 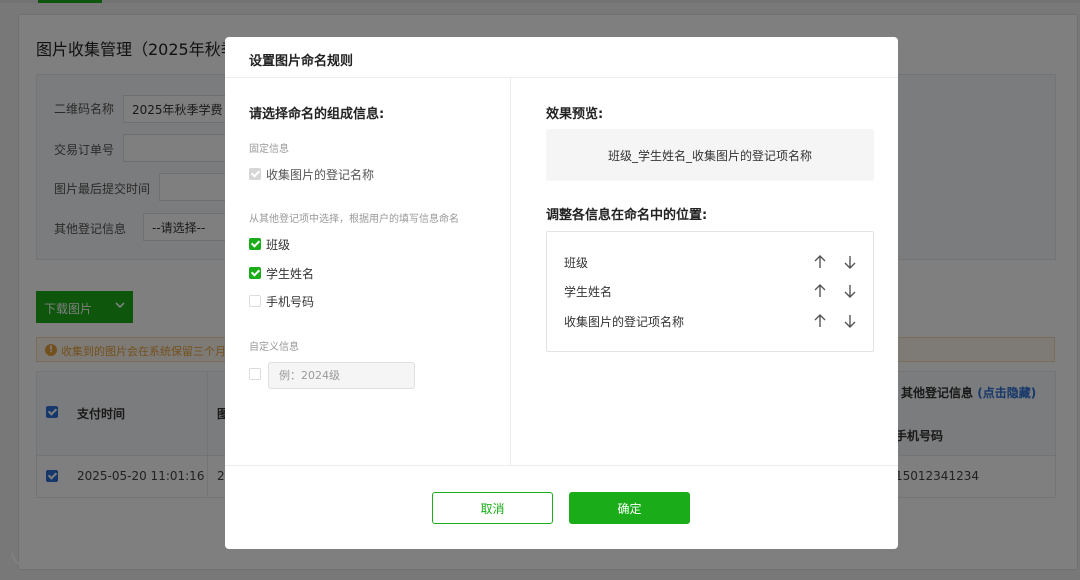 What do you see at coordinates (510, 272) in the screenshot?
I see `column-divider` at bounding box center [510, 272].